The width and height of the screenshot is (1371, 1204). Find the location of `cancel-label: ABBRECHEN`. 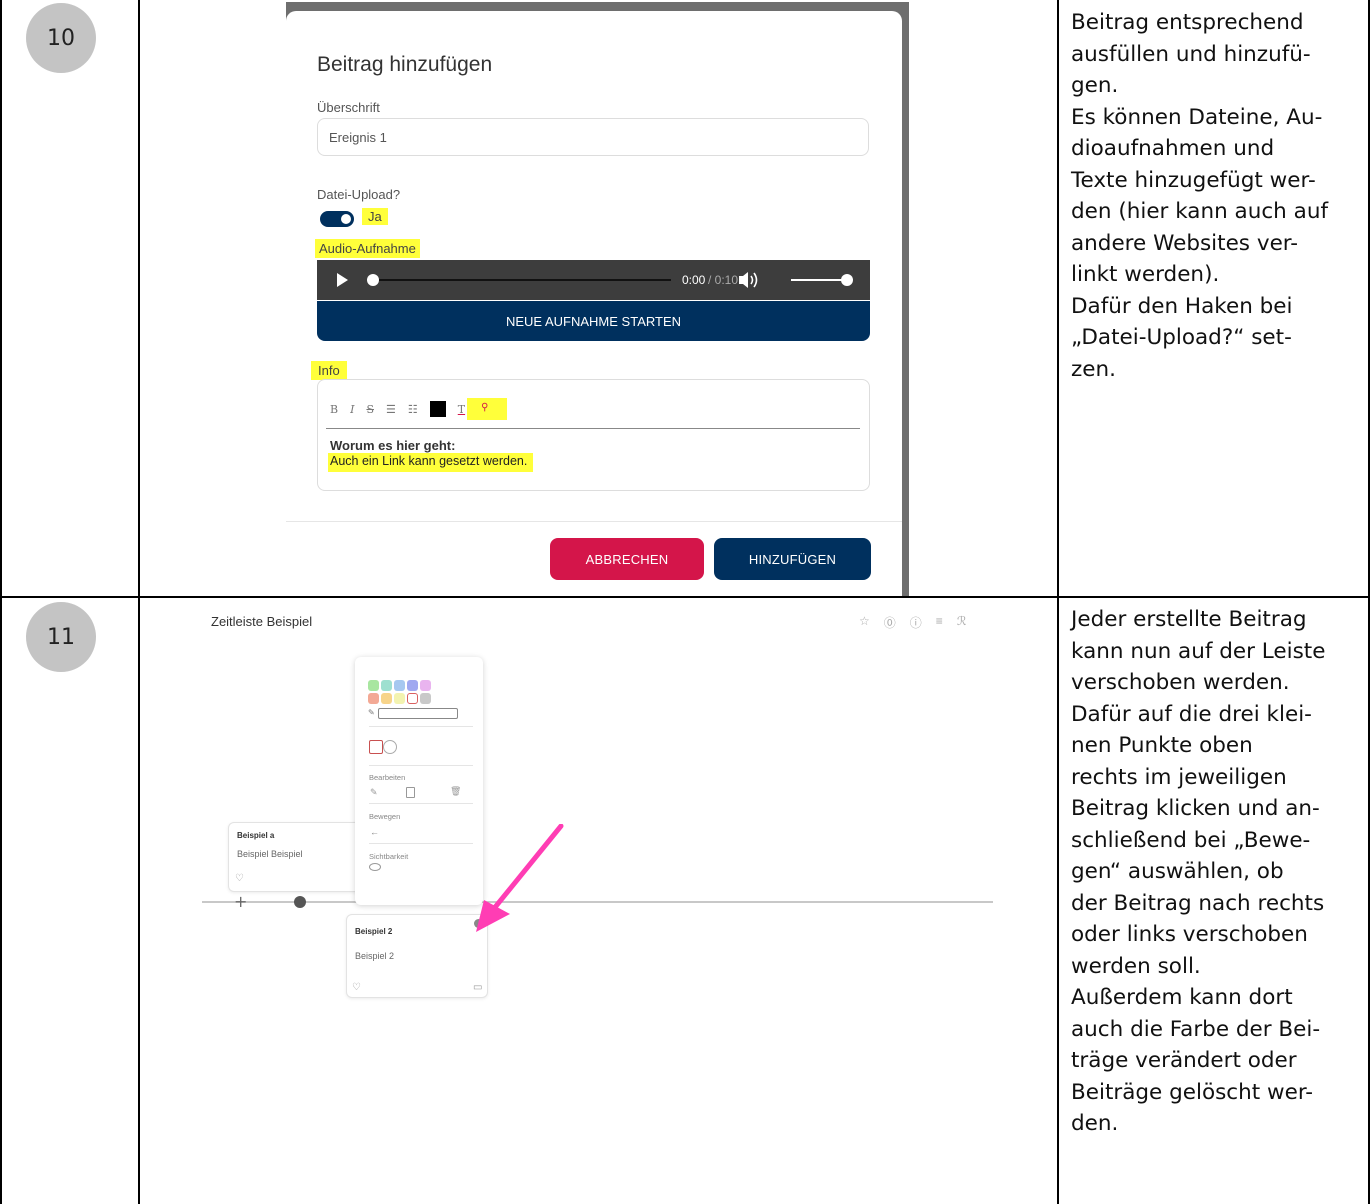

cancel-label: ABBRECHEN is located at coordinates (627, 559).